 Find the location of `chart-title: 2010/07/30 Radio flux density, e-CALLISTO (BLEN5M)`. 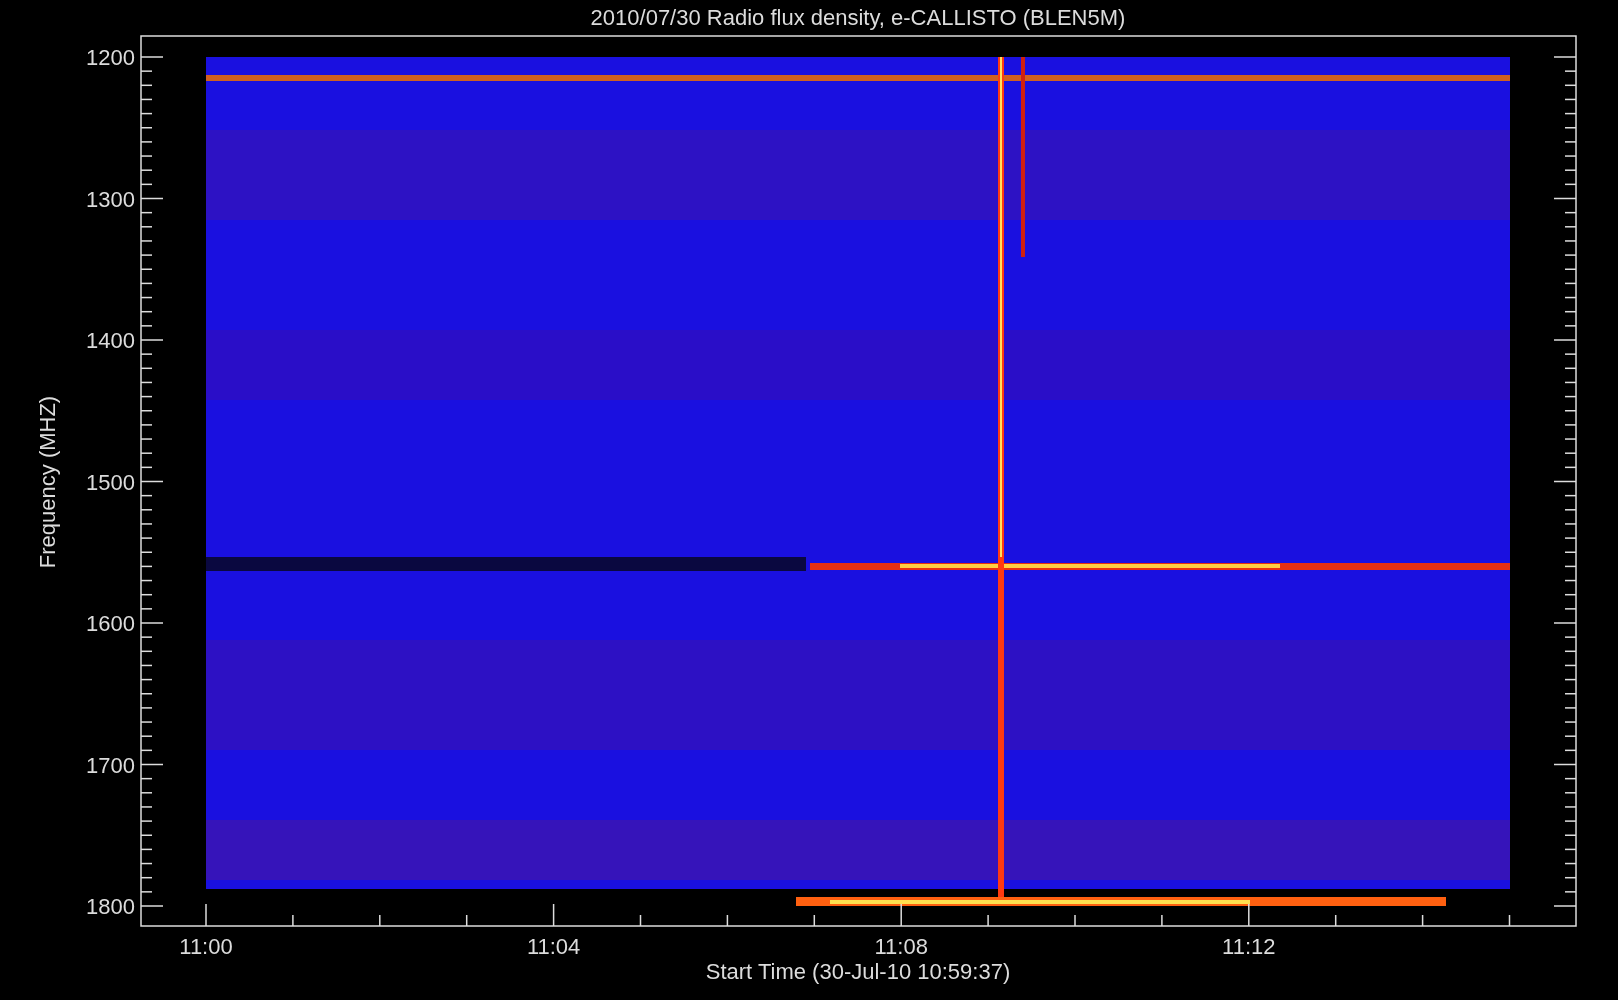

chart-title: 2010/07/30 Radio flux density, e-CALLISTO (BLEN5M) is located at coordinates (858, 17).